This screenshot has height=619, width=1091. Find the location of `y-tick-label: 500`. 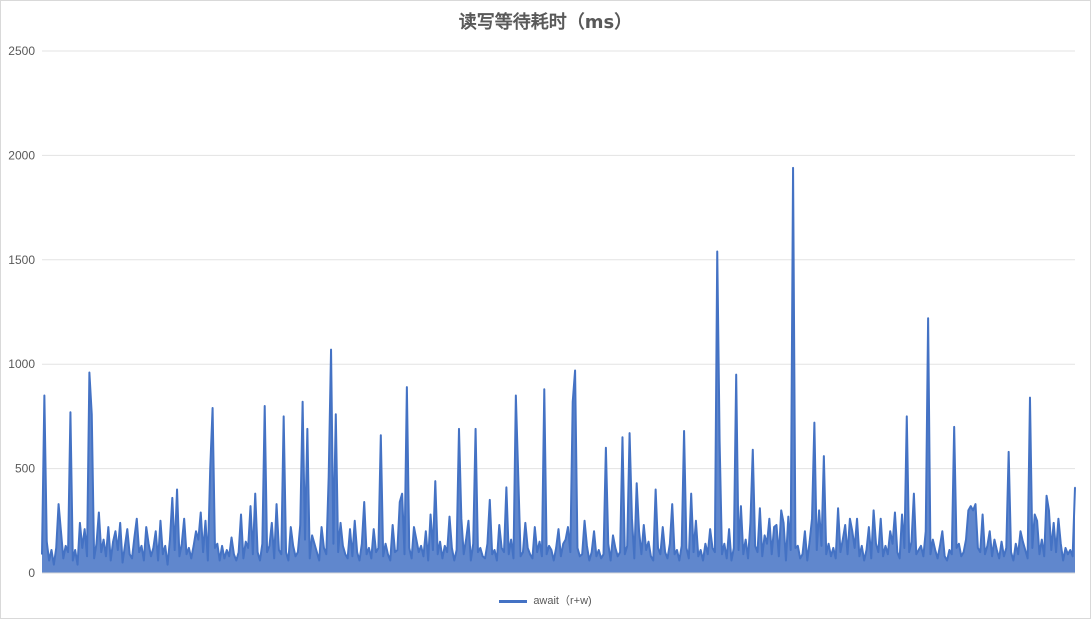

y-tick-label: 500 is located at coordinates (25, 469).